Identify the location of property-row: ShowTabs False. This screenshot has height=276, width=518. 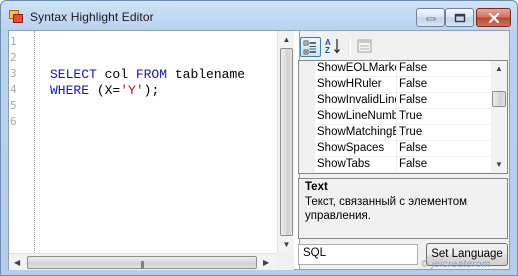
(395, 165).